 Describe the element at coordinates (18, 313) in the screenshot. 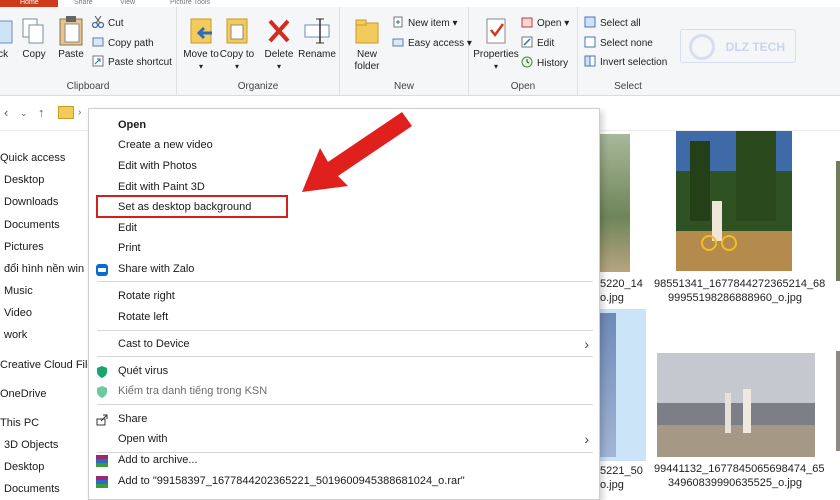

I see `nav-video: Video` at that location.